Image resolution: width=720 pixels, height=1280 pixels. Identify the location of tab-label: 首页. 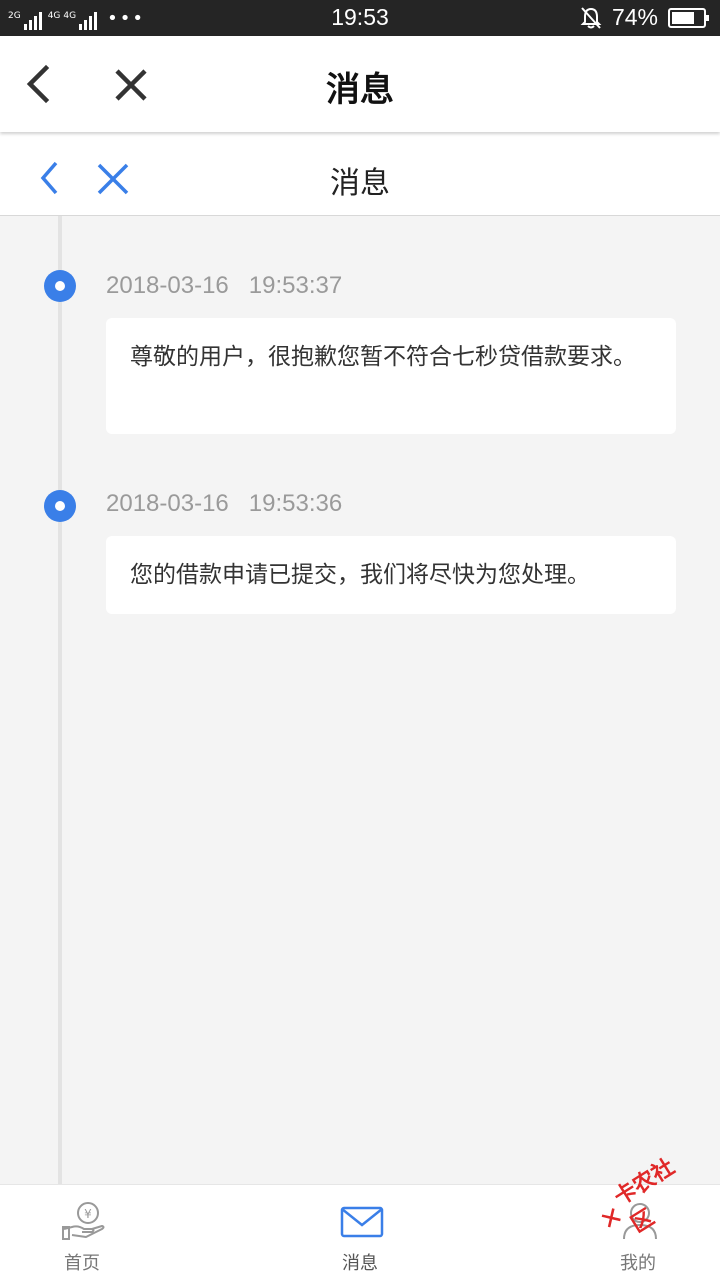
(82, 1263).